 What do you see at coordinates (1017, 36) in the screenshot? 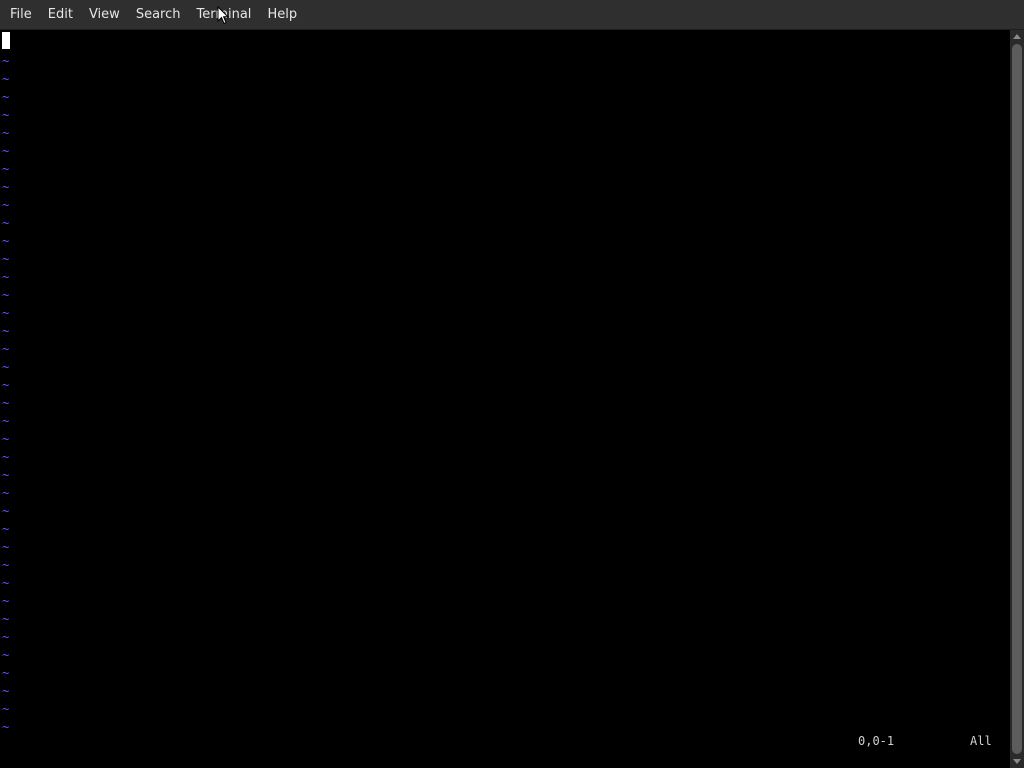
I see `scroll-up-arrow-icon` at bounding box center [1017, 36].